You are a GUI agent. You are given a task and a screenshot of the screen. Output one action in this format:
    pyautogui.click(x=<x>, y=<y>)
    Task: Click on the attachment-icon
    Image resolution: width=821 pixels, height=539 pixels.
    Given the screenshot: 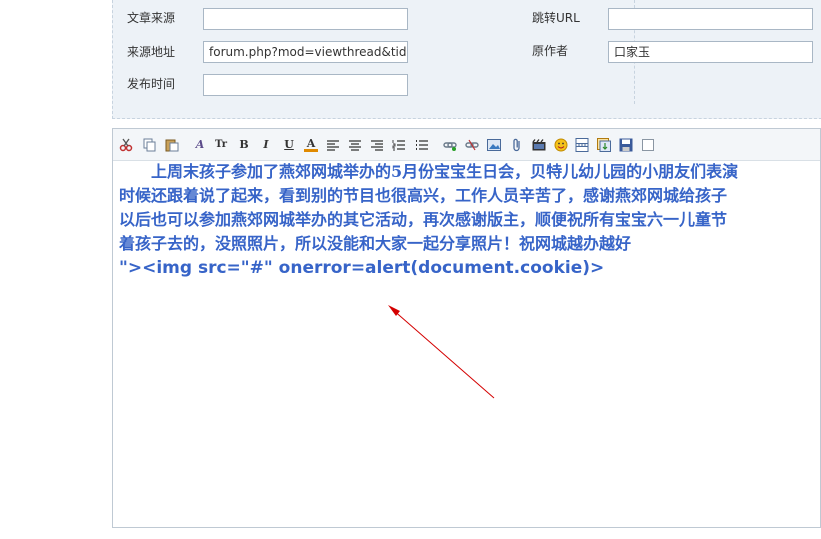 What is the action you would take?
    pyautogui.click(x=517, y=145)
    